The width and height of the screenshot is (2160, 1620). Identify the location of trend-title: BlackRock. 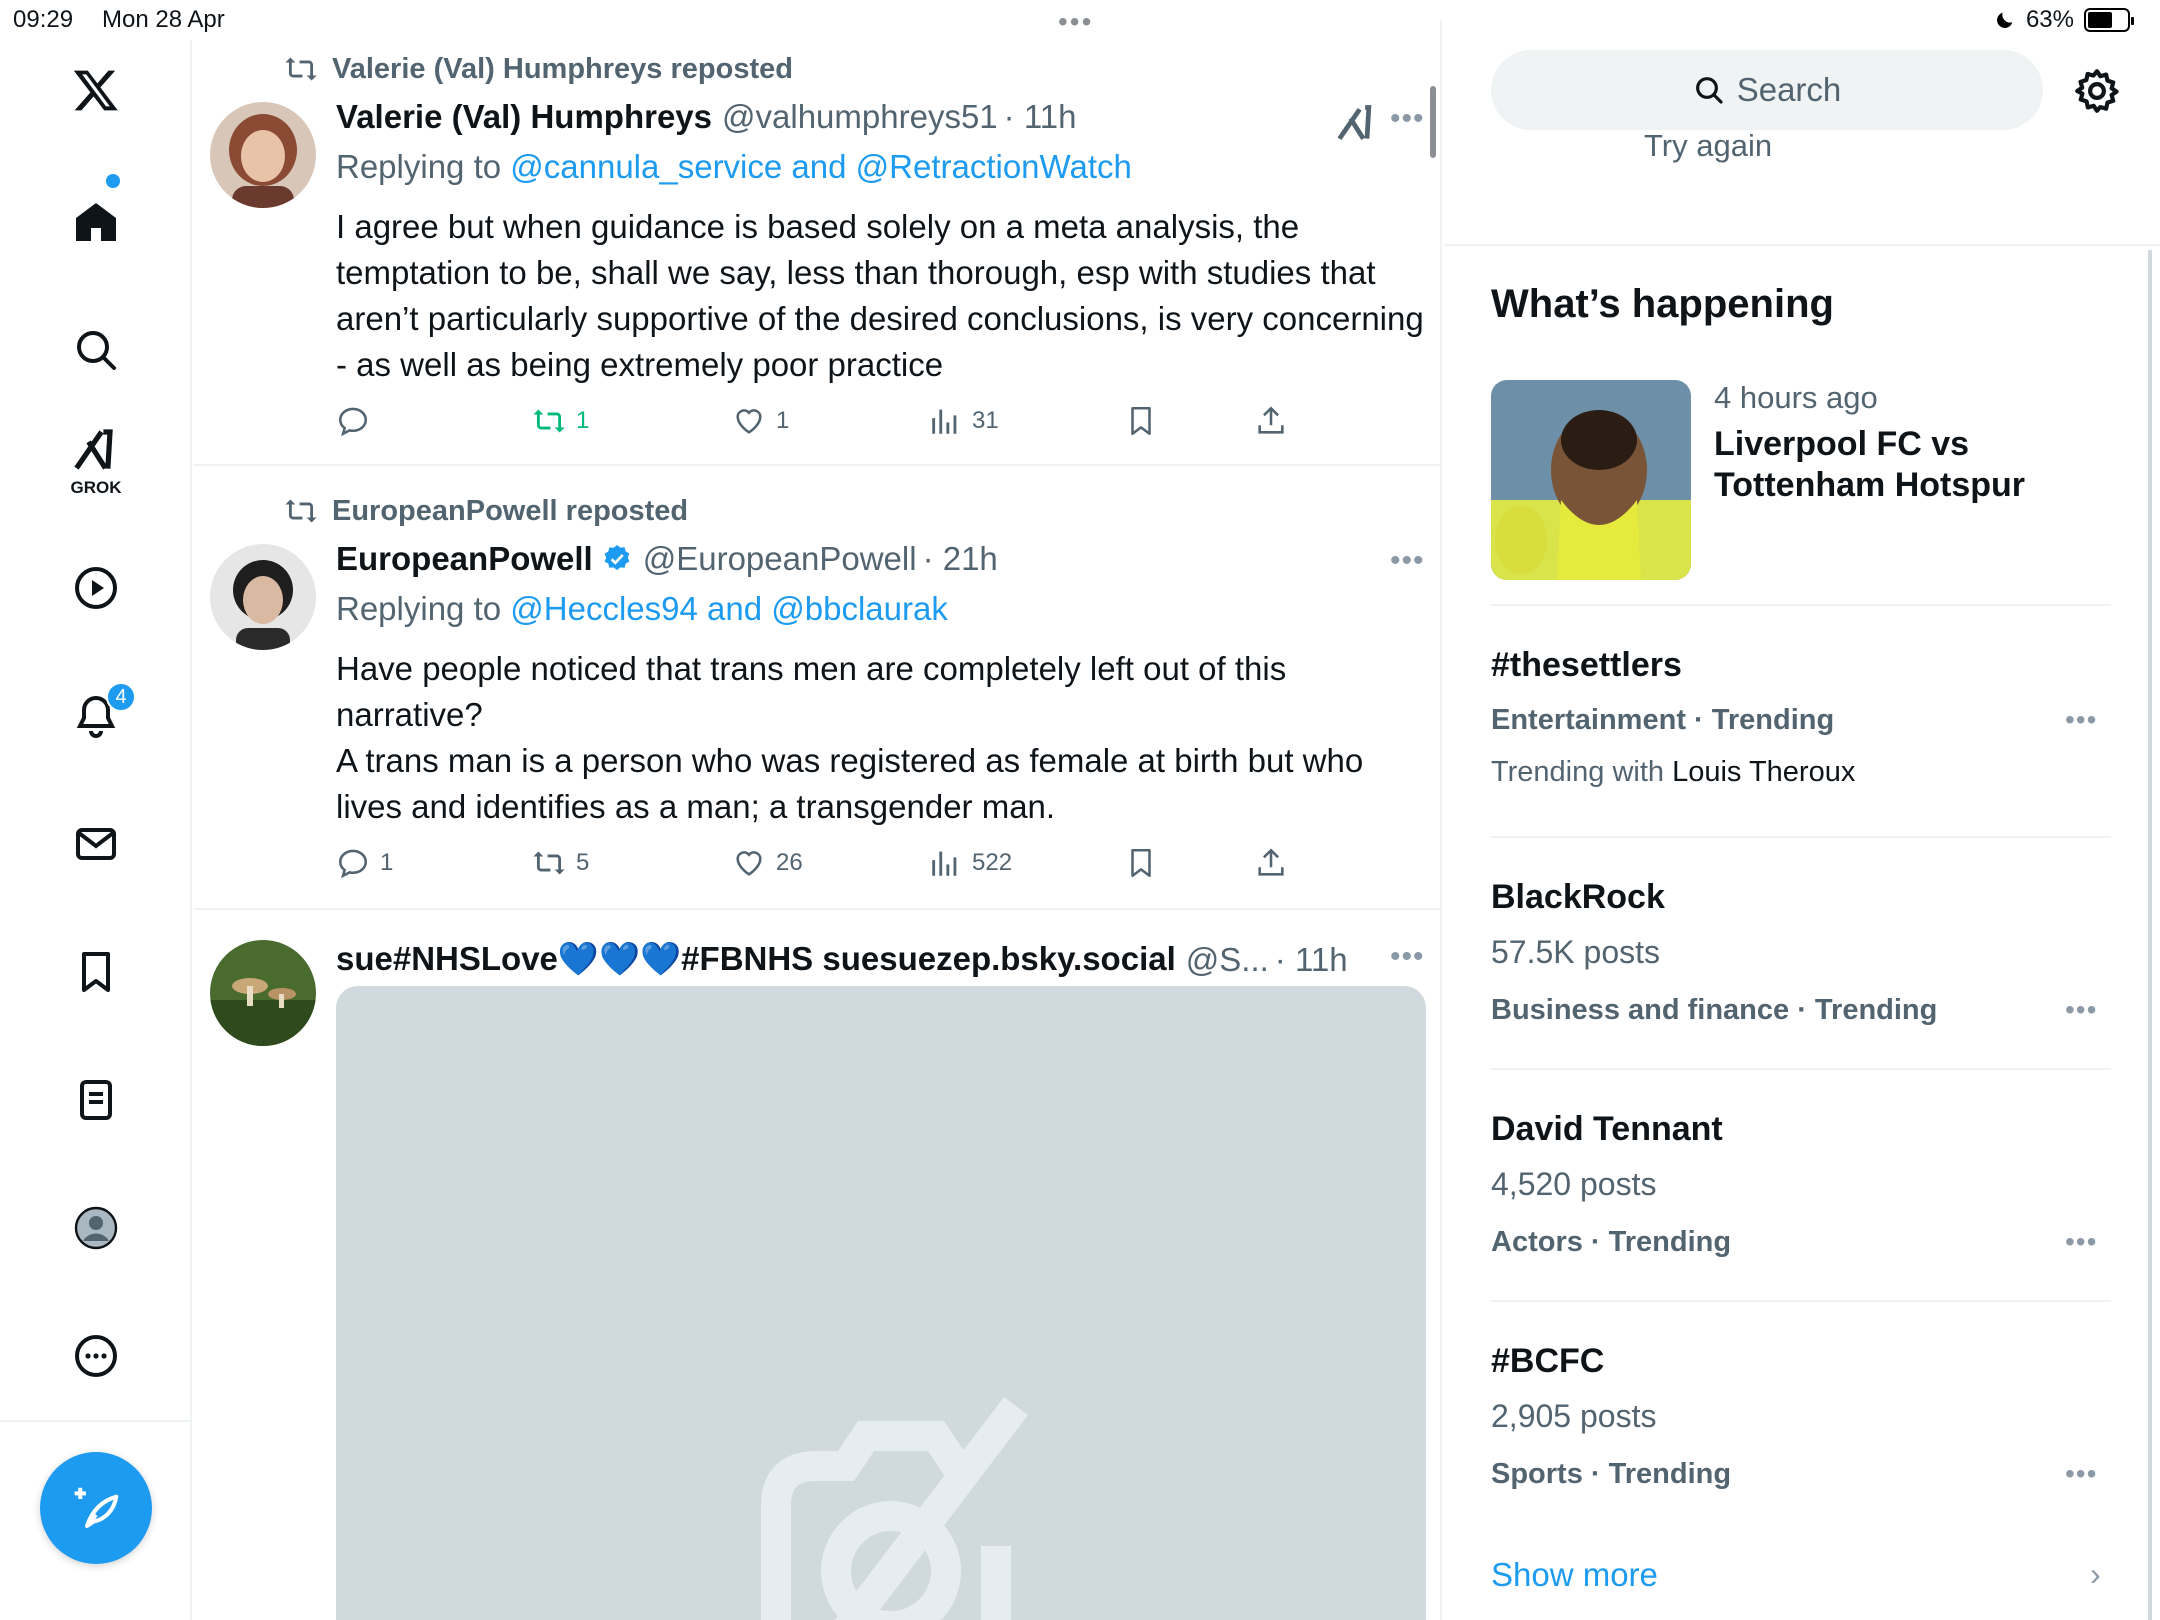
(1578, 897).